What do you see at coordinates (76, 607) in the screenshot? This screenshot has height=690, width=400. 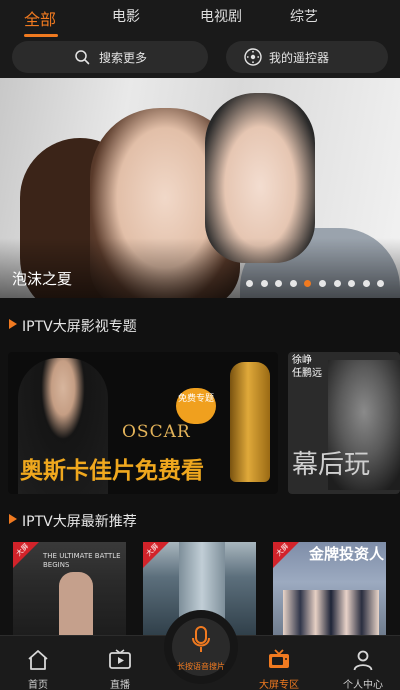 I see `poster-1-figure` at bounding box center [76, 607].